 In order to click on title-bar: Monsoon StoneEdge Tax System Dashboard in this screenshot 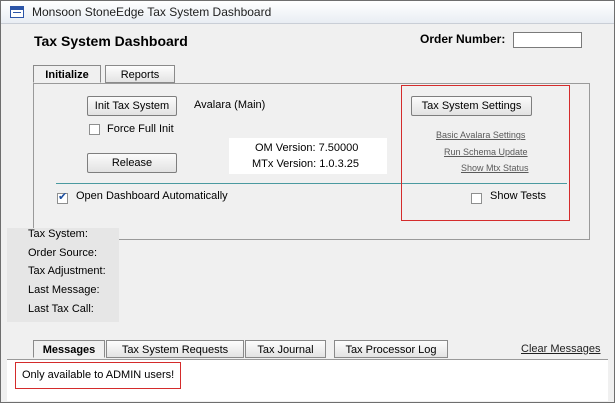, I will do `click(307, 12)`.